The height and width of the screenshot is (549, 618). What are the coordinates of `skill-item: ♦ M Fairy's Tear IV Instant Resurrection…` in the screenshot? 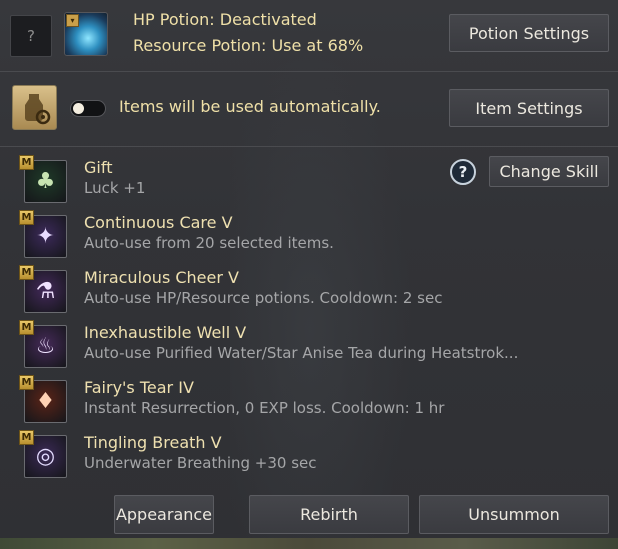 It's located at (309, 399).